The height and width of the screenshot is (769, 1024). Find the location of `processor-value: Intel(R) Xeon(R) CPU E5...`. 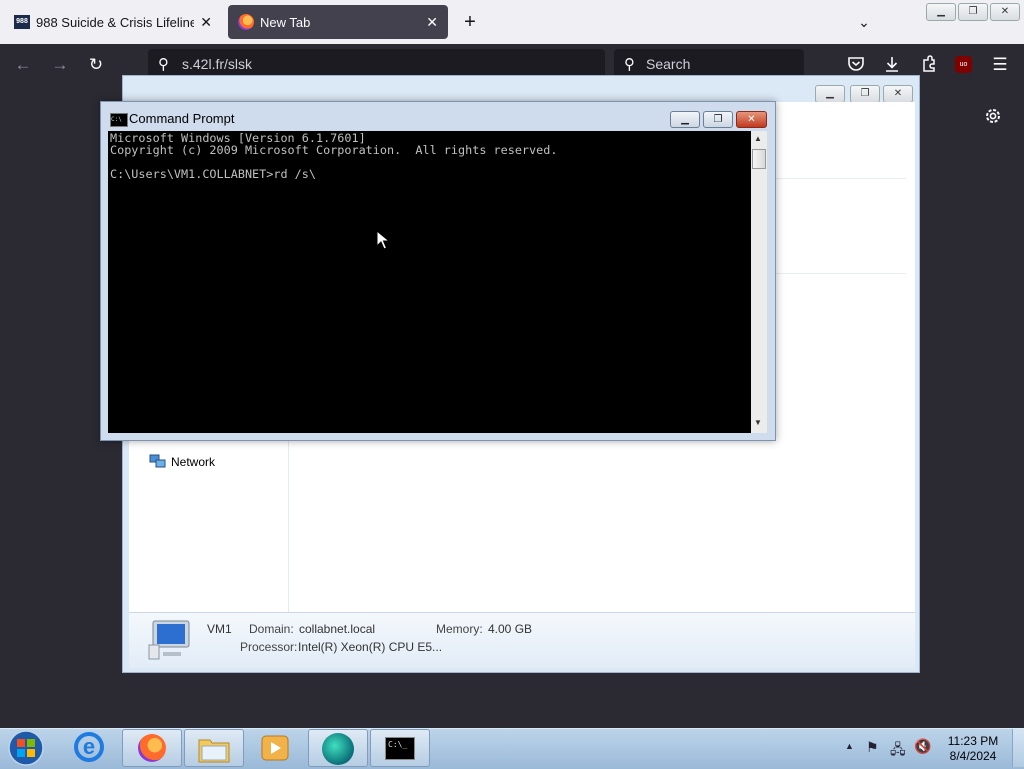

processor-value: Intel(R) Xeon(R) CPU E5... is located at coordinates (370, 647).